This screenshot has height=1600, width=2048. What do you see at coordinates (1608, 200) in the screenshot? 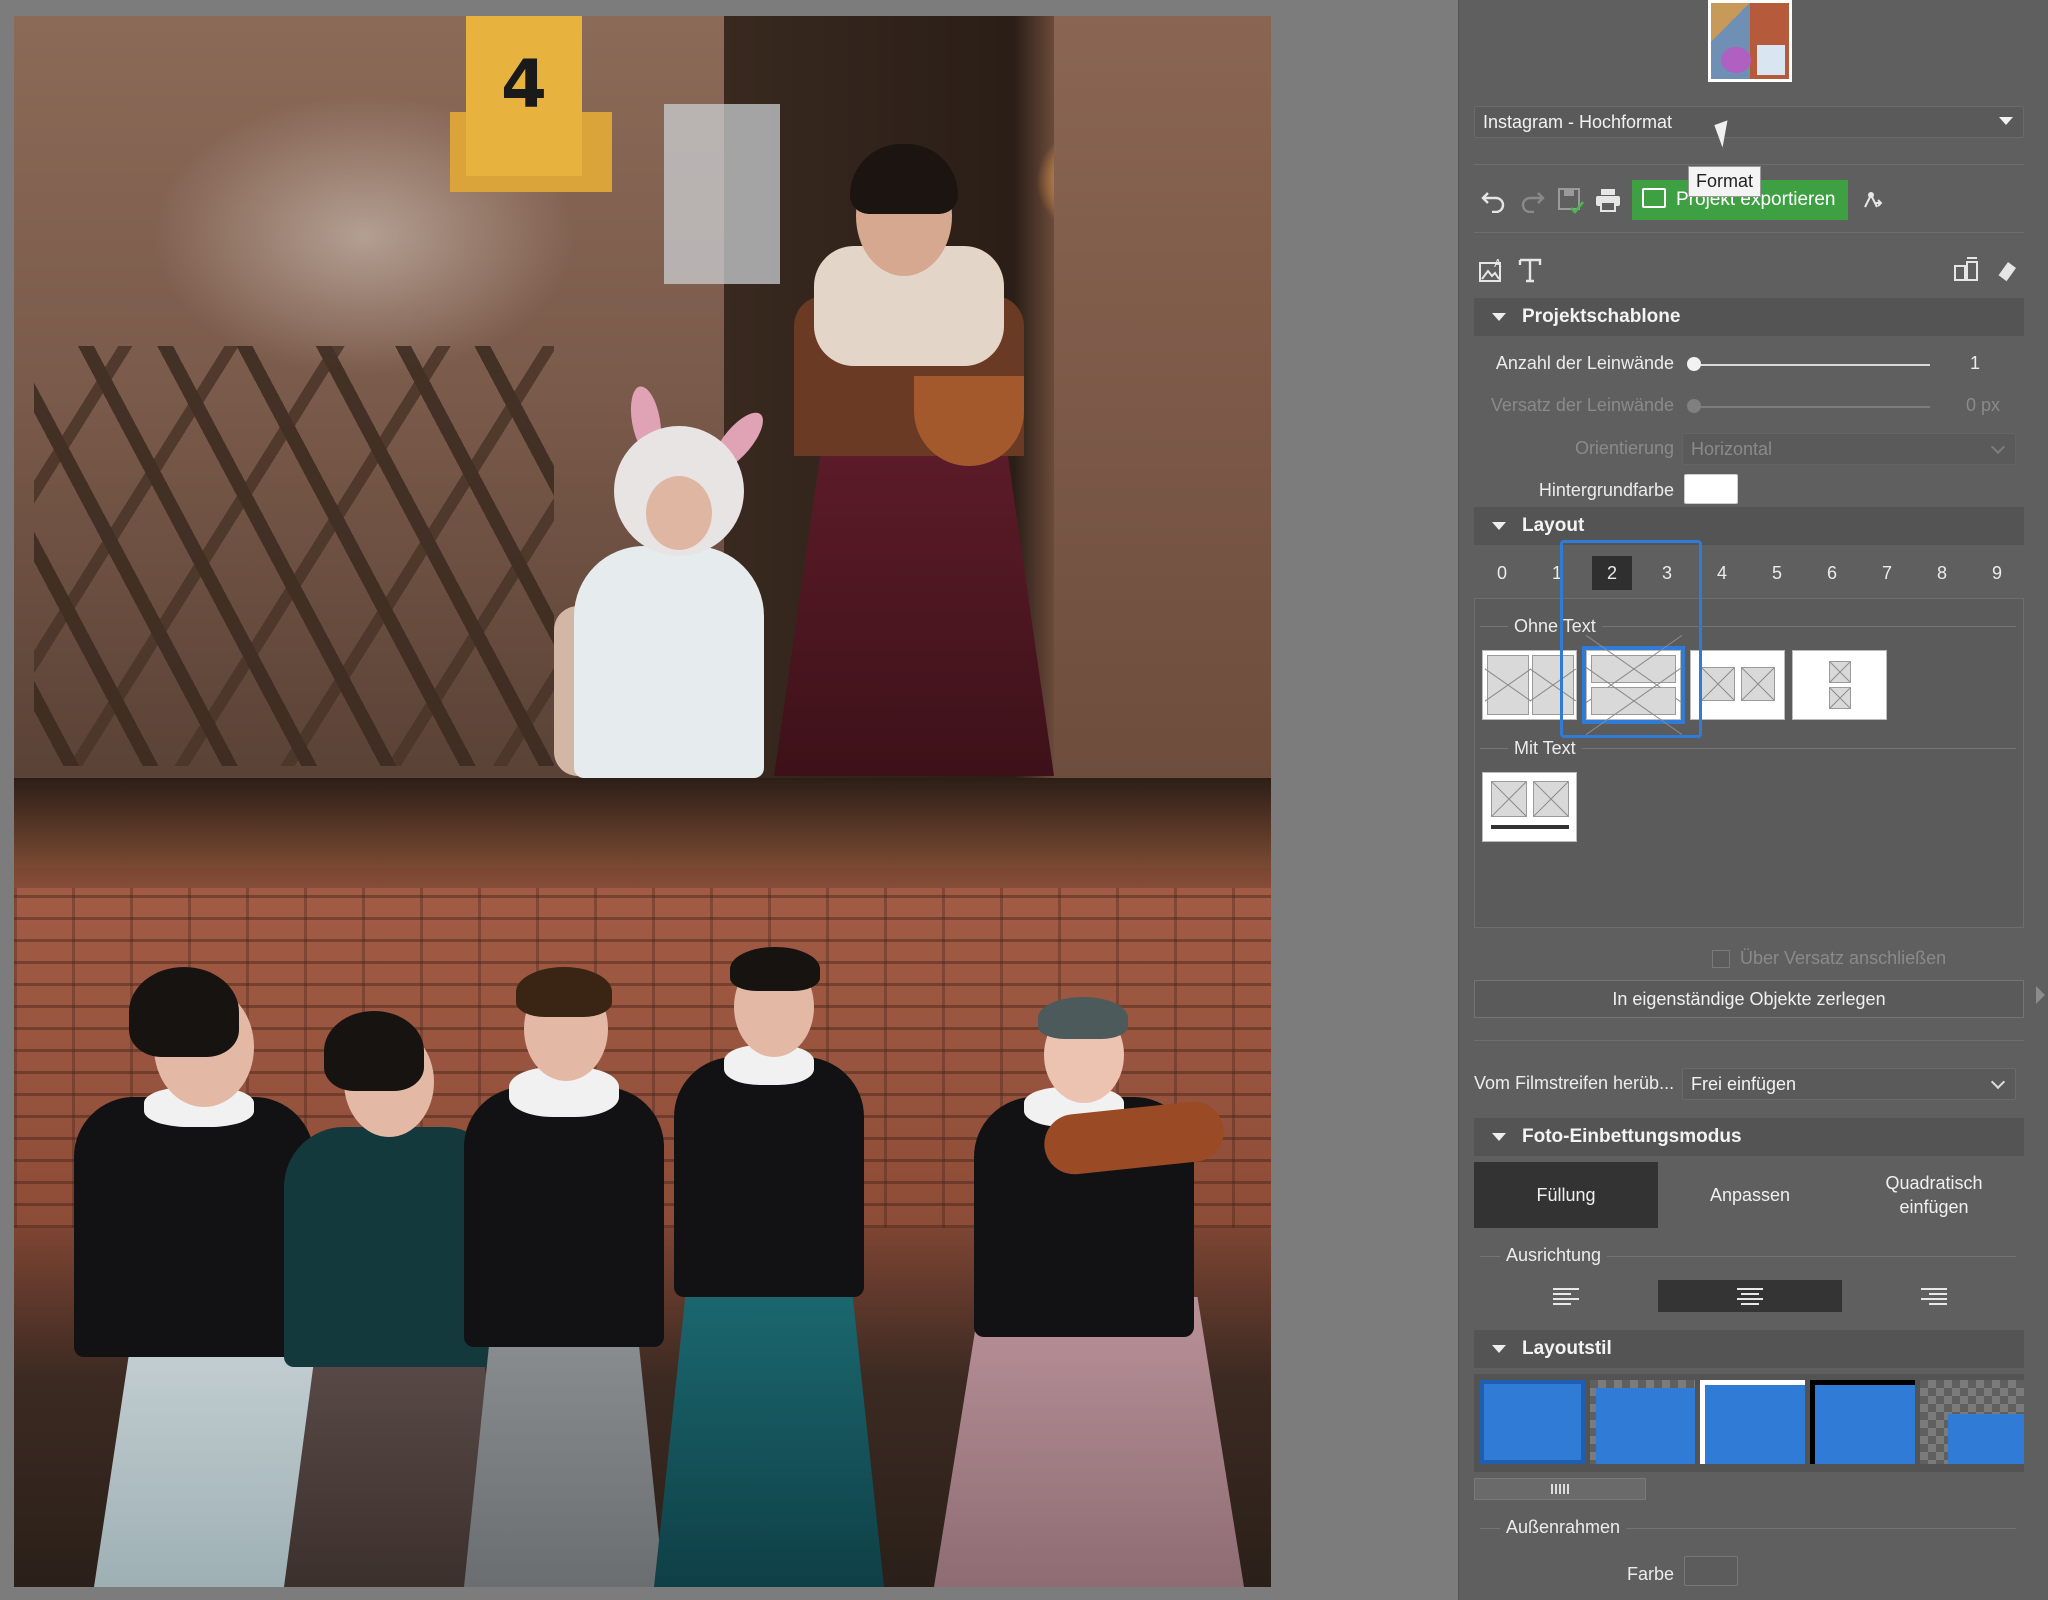
I see `print-icon` at bounding box center [1608, 200].